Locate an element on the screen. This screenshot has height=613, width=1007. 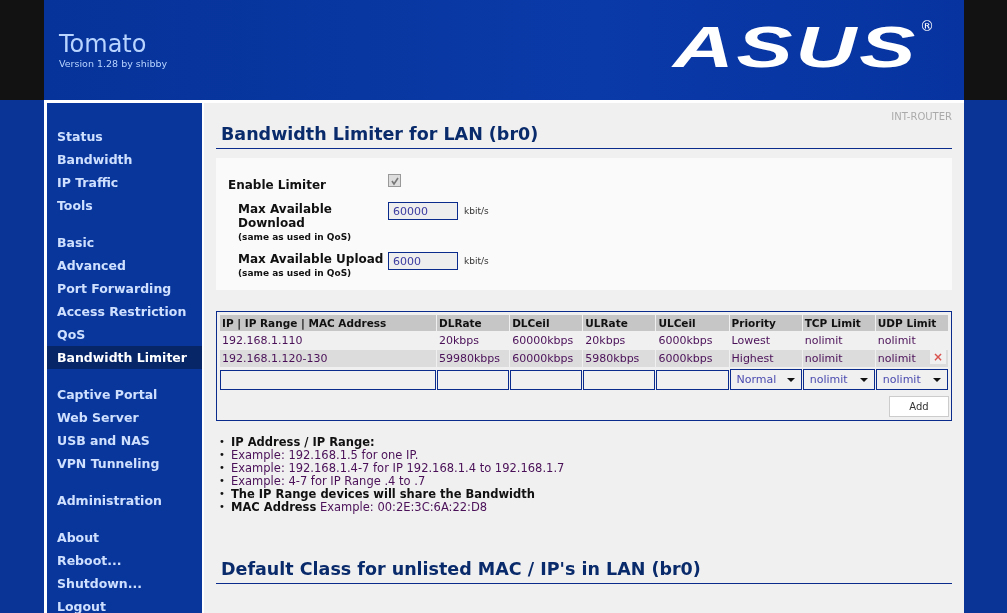
app-title: Tomato is located at coordinates (103, 44).